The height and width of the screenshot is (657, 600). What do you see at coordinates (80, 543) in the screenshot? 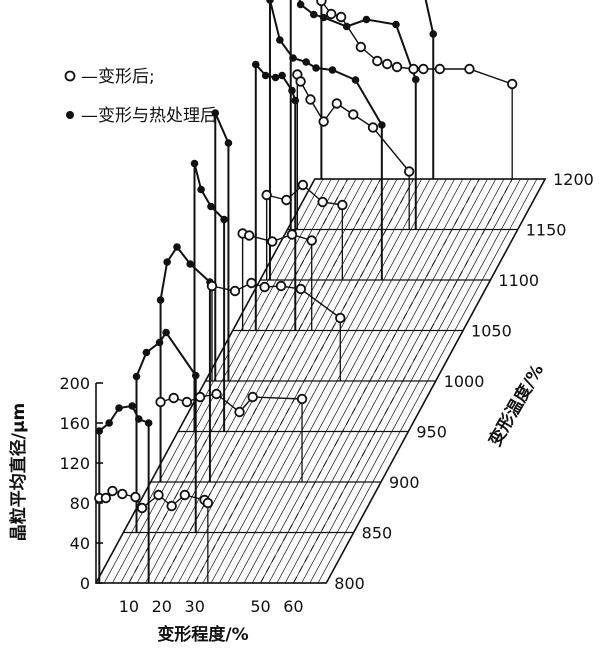
I see `y-tick-label: 40` at bounding box center [80, 543].